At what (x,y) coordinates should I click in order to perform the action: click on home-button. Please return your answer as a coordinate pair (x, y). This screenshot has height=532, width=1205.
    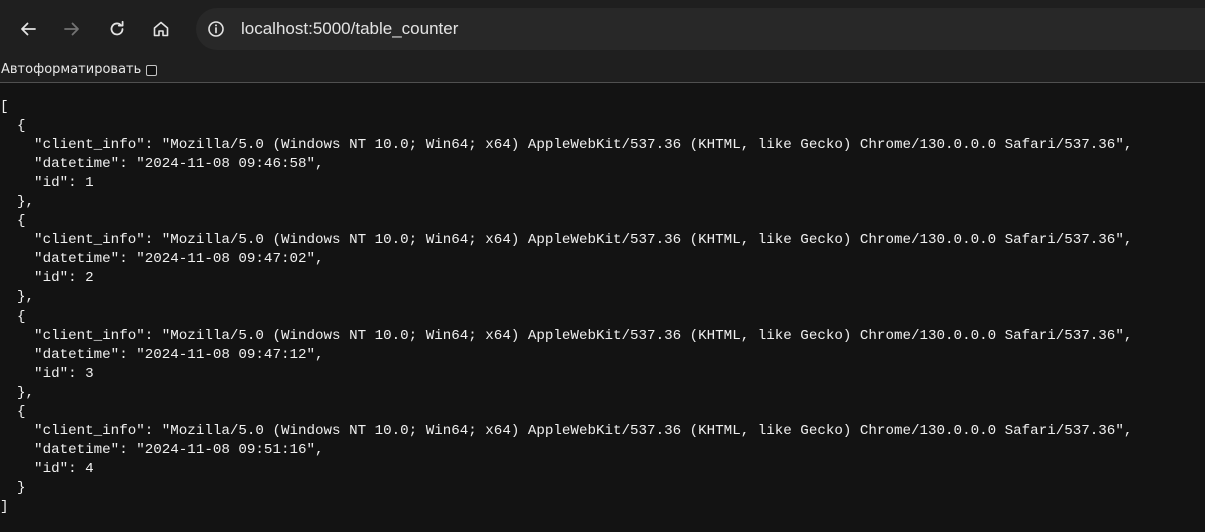
    Looking at the image, I should click on (161, 29).